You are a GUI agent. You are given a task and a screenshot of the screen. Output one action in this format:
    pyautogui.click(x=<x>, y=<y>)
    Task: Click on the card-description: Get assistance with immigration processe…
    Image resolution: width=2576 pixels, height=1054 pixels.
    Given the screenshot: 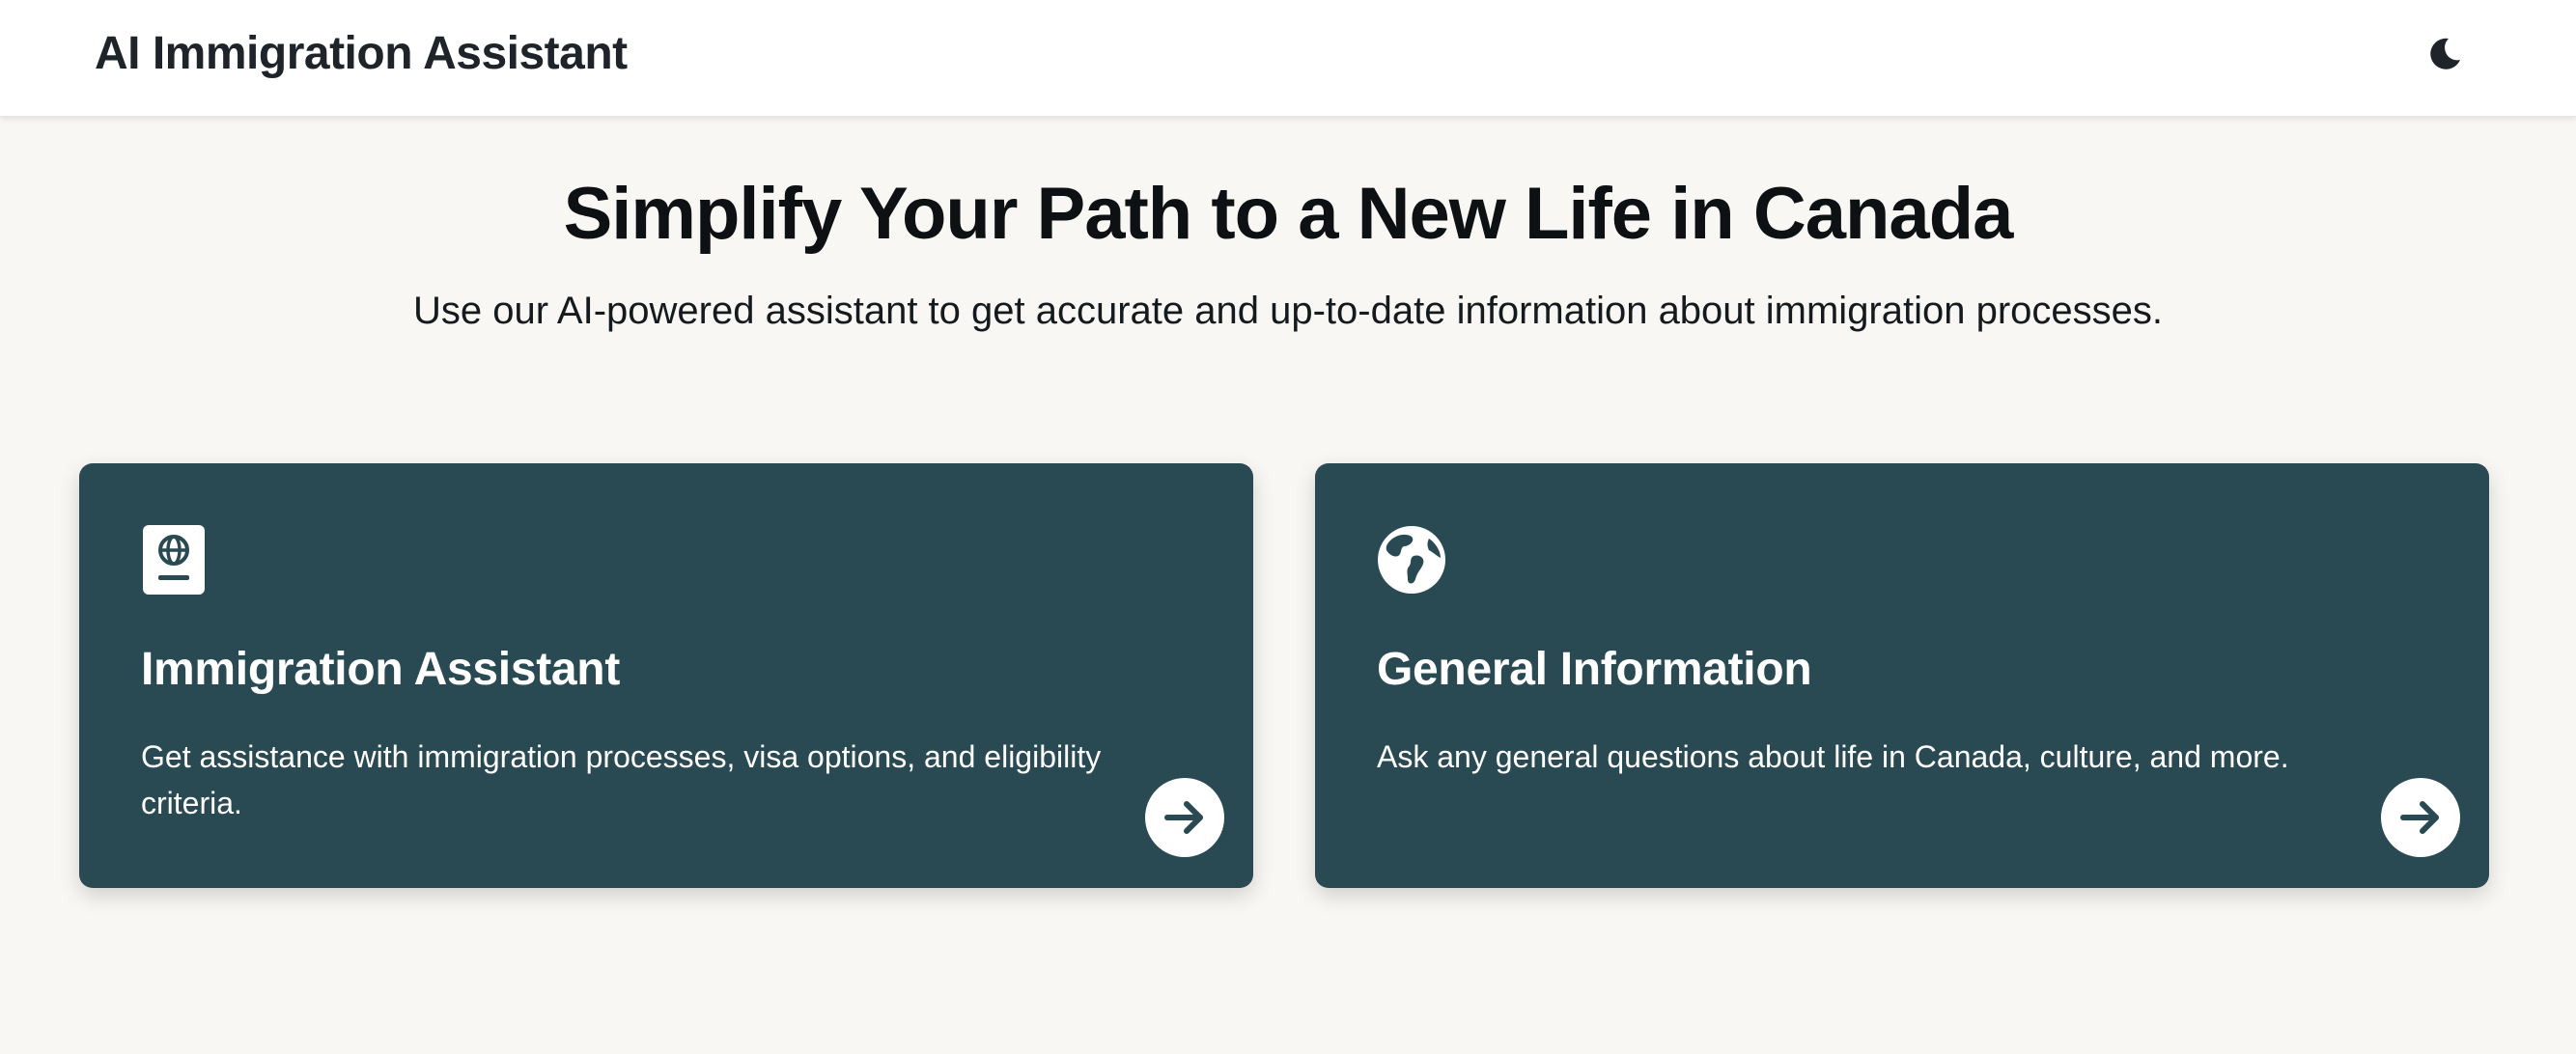 What is the action you would take?
    pyautogui.click(x=622, y=779)
    